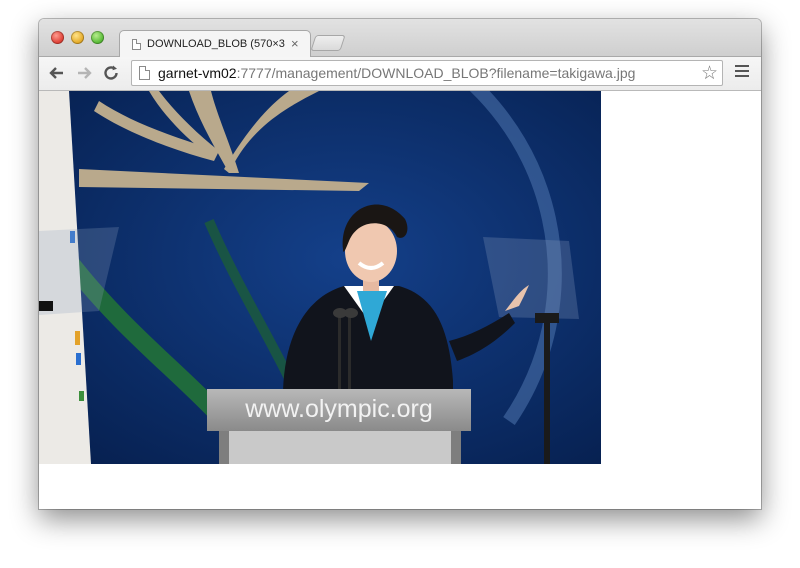  Describe the element at coordinates (111, 73) in the screenshot. I see `reload-icon` at that location.